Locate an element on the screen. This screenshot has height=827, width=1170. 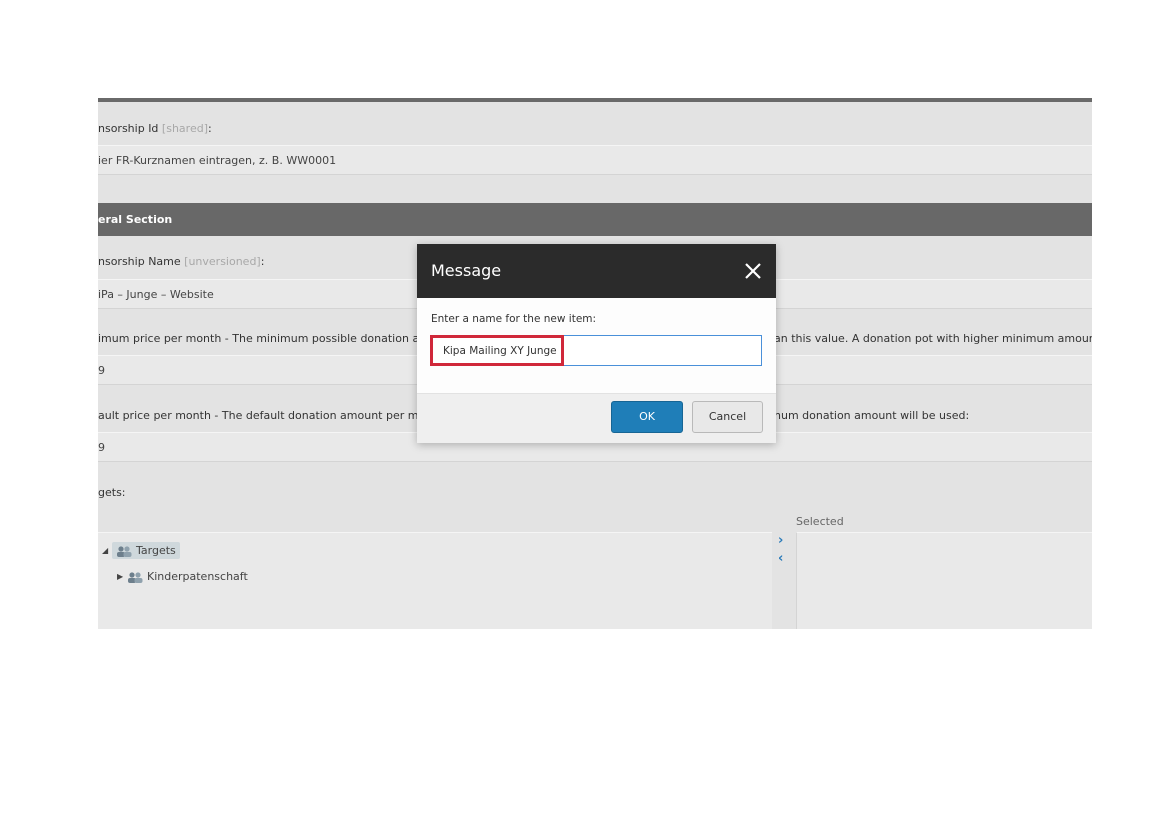
default-price-value: 9 is located at coordinates (101, 447).